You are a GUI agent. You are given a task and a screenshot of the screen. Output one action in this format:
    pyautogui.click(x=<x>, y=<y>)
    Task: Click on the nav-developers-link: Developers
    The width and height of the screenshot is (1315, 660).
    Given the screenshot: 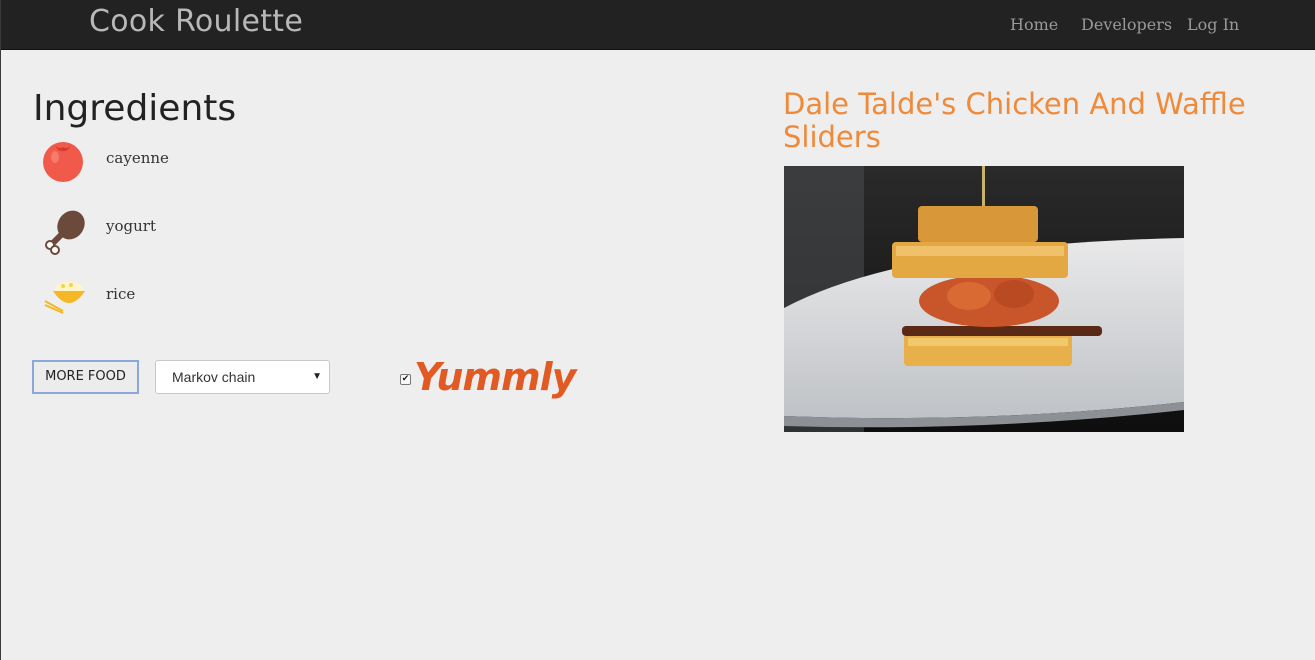 What is the action you would take?
    pyautogui.click(x=1126, y=24)
    